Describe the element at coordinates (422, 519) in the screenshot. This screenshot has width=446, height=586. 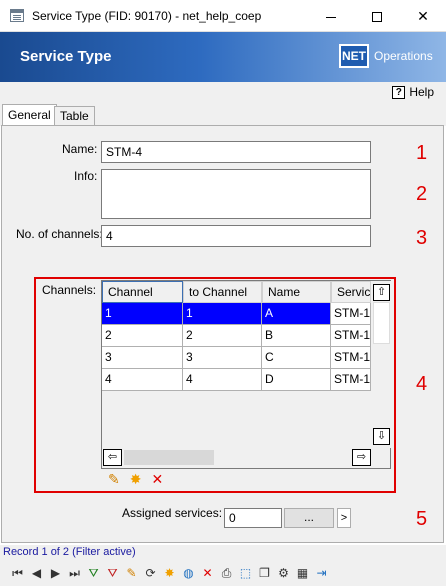
I see `annotation-5: 5` at that location.